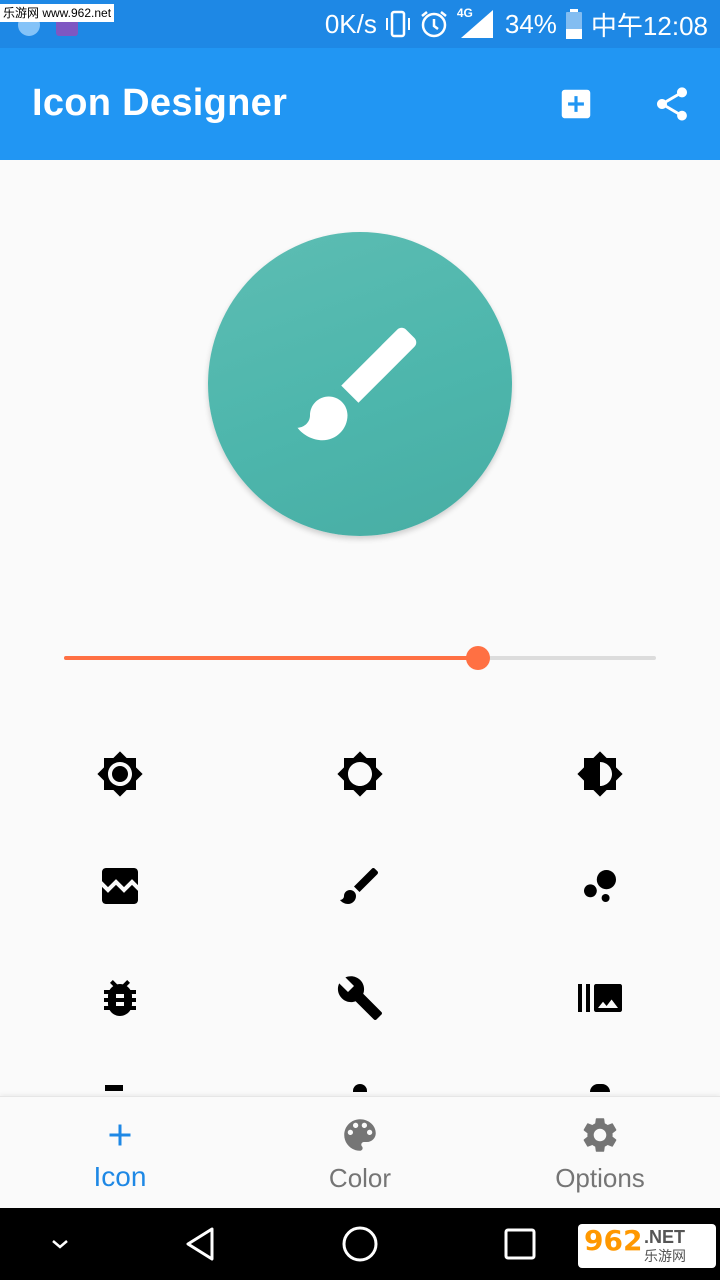  I want to click on home-circle-icon, so click(360, 1244).